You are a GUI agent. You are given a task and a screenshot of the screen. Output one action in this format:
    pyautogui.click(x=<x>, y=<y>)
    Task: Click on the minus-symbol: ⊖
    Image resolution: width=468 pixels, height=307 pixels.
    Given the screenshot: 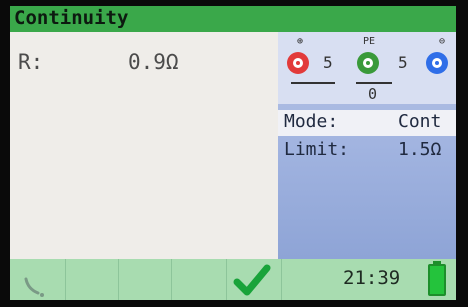 What is the action you would take?
    pyautogui.click(x=442, y=41)
    